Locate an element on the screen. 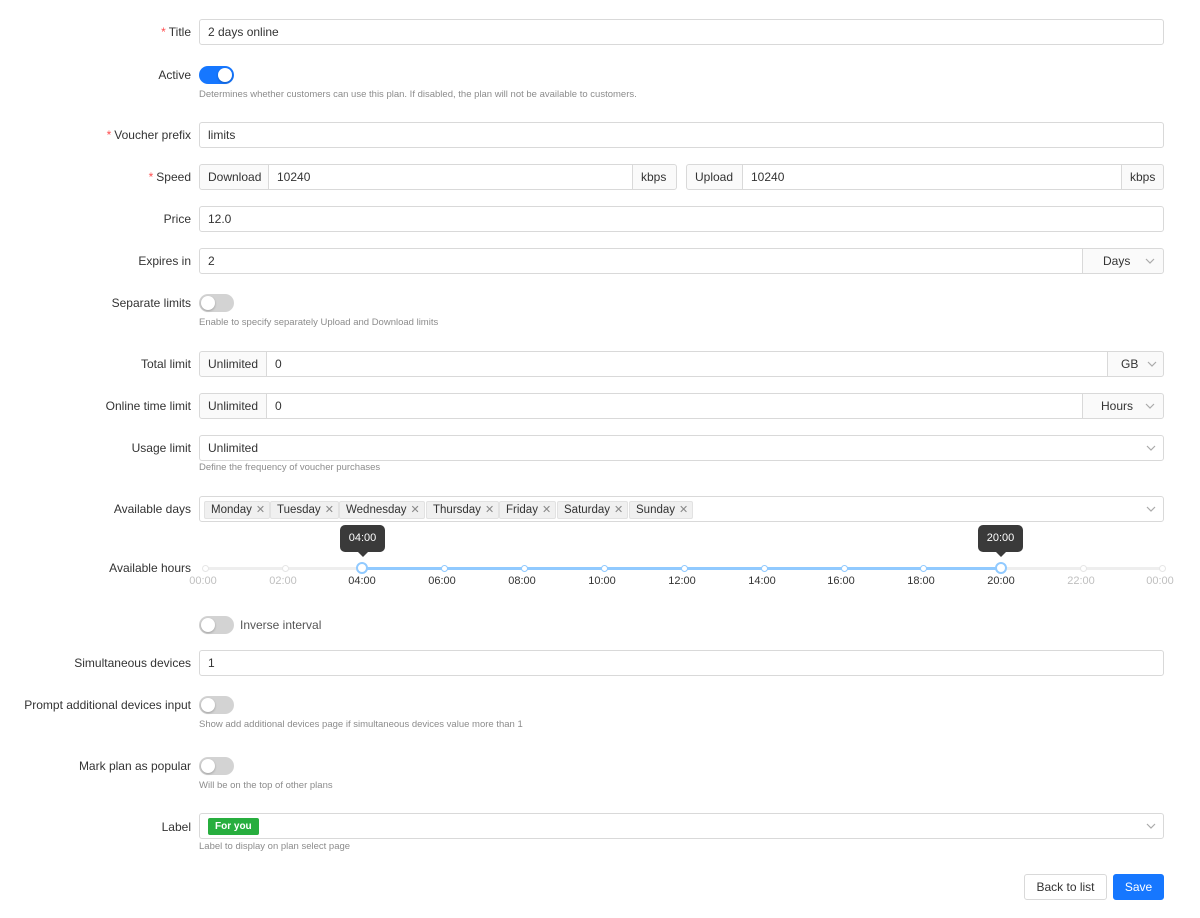 This screenshot has height=918, width=1200. expires-in-input: 2 is located at coordinates (641, 261).